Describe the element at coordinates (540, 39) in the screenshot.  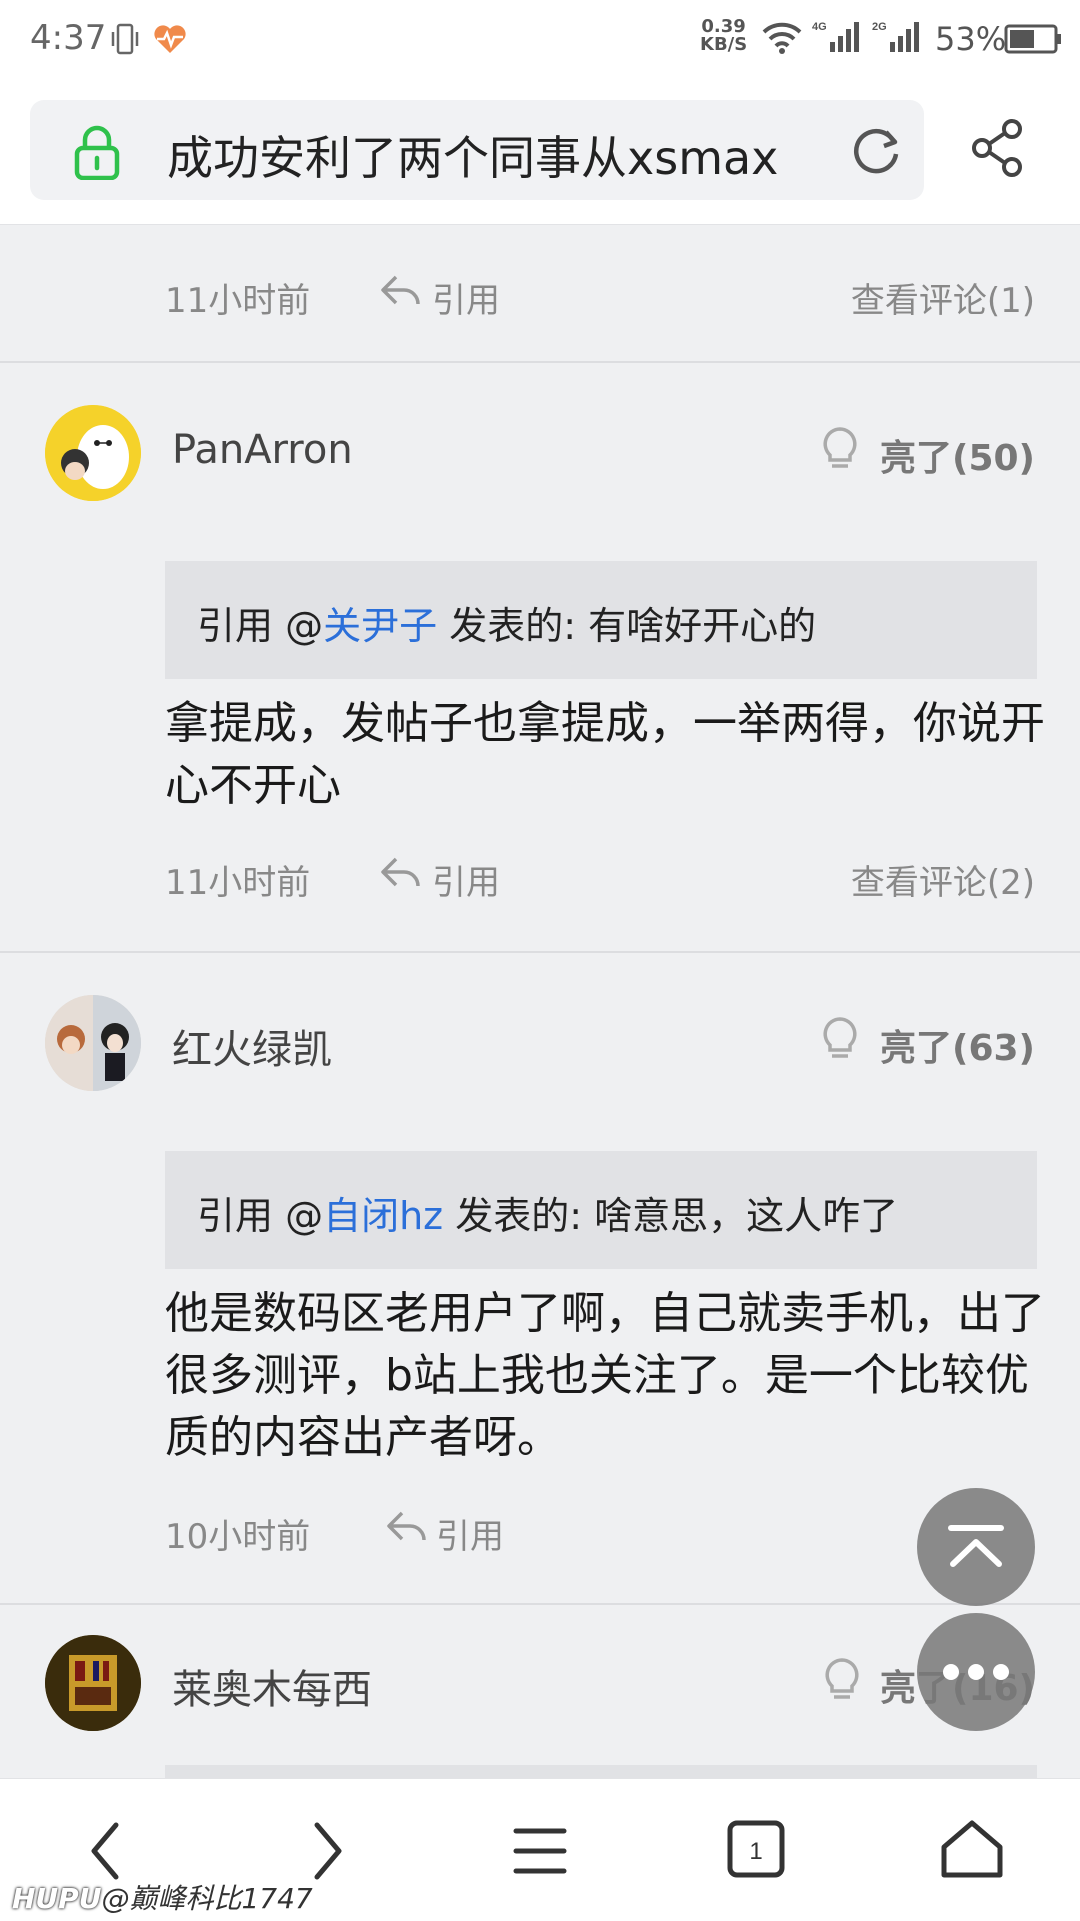
I see `status-bar: 4:37 0.39 KB/S 4G 2G 53%` at that location.